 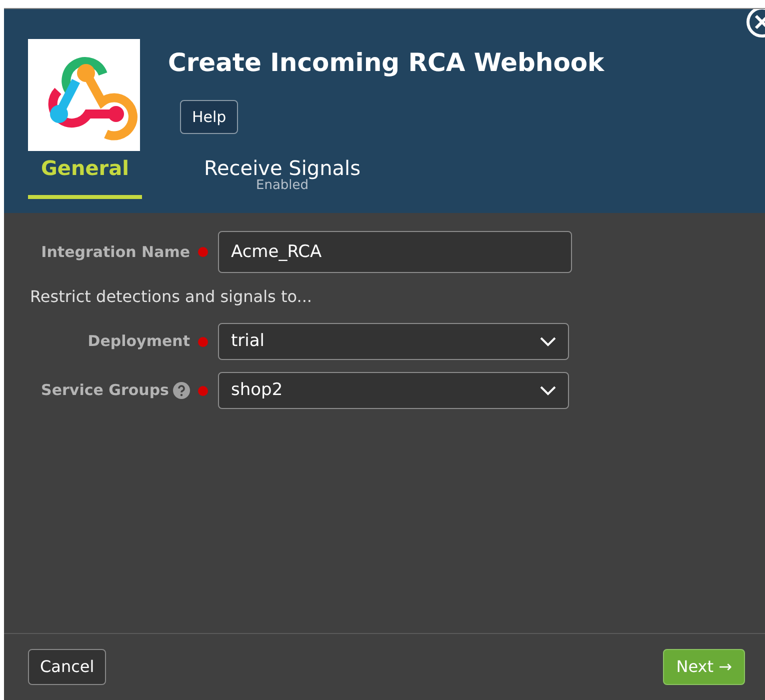 I want to click on dialog-title: Create Incoming RCA Webhook, so click(x=386, y=63).